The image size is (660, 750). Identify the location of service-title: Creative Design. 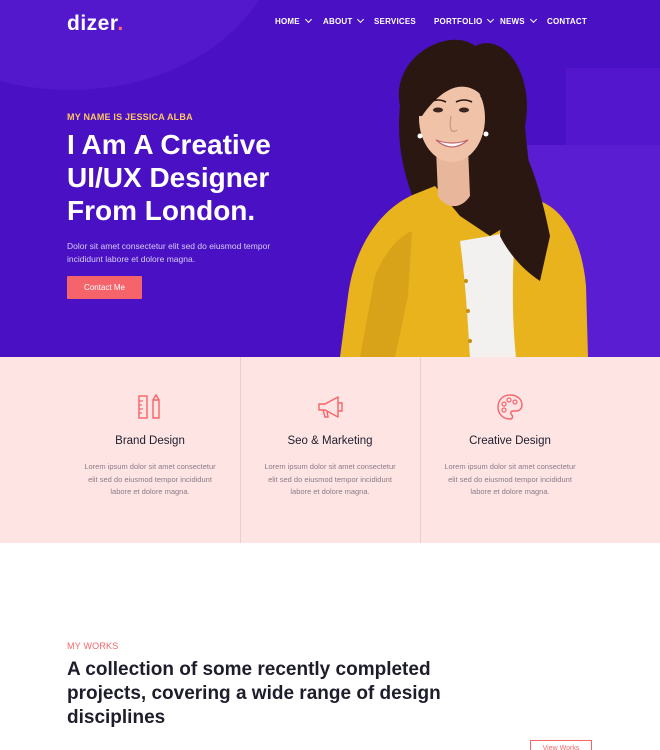
(510, 441).